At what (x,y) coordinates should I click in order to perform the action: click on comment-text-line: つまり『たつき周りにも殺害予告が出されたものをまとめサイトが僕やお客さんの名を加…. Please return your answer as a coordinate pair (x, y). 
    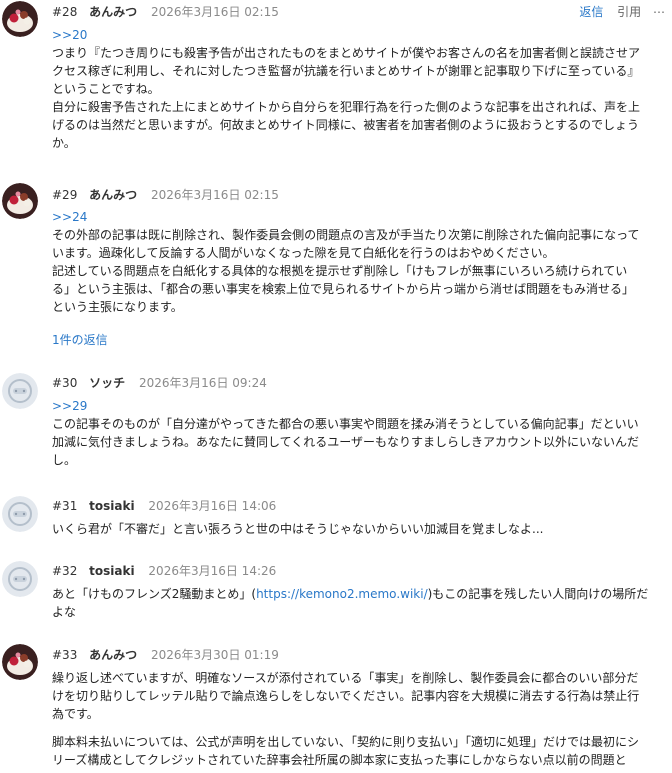
    Looking at the image, I should click on (346, 53).